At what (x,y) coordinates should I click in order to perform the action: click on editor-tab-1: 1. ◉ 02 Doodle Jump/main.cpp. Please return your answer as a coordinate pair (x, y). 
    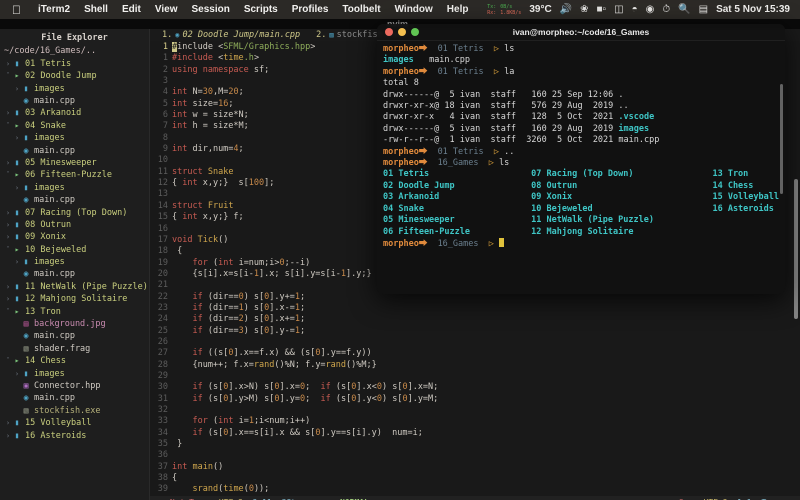
    Looking at the image, I should click on (231, 35).